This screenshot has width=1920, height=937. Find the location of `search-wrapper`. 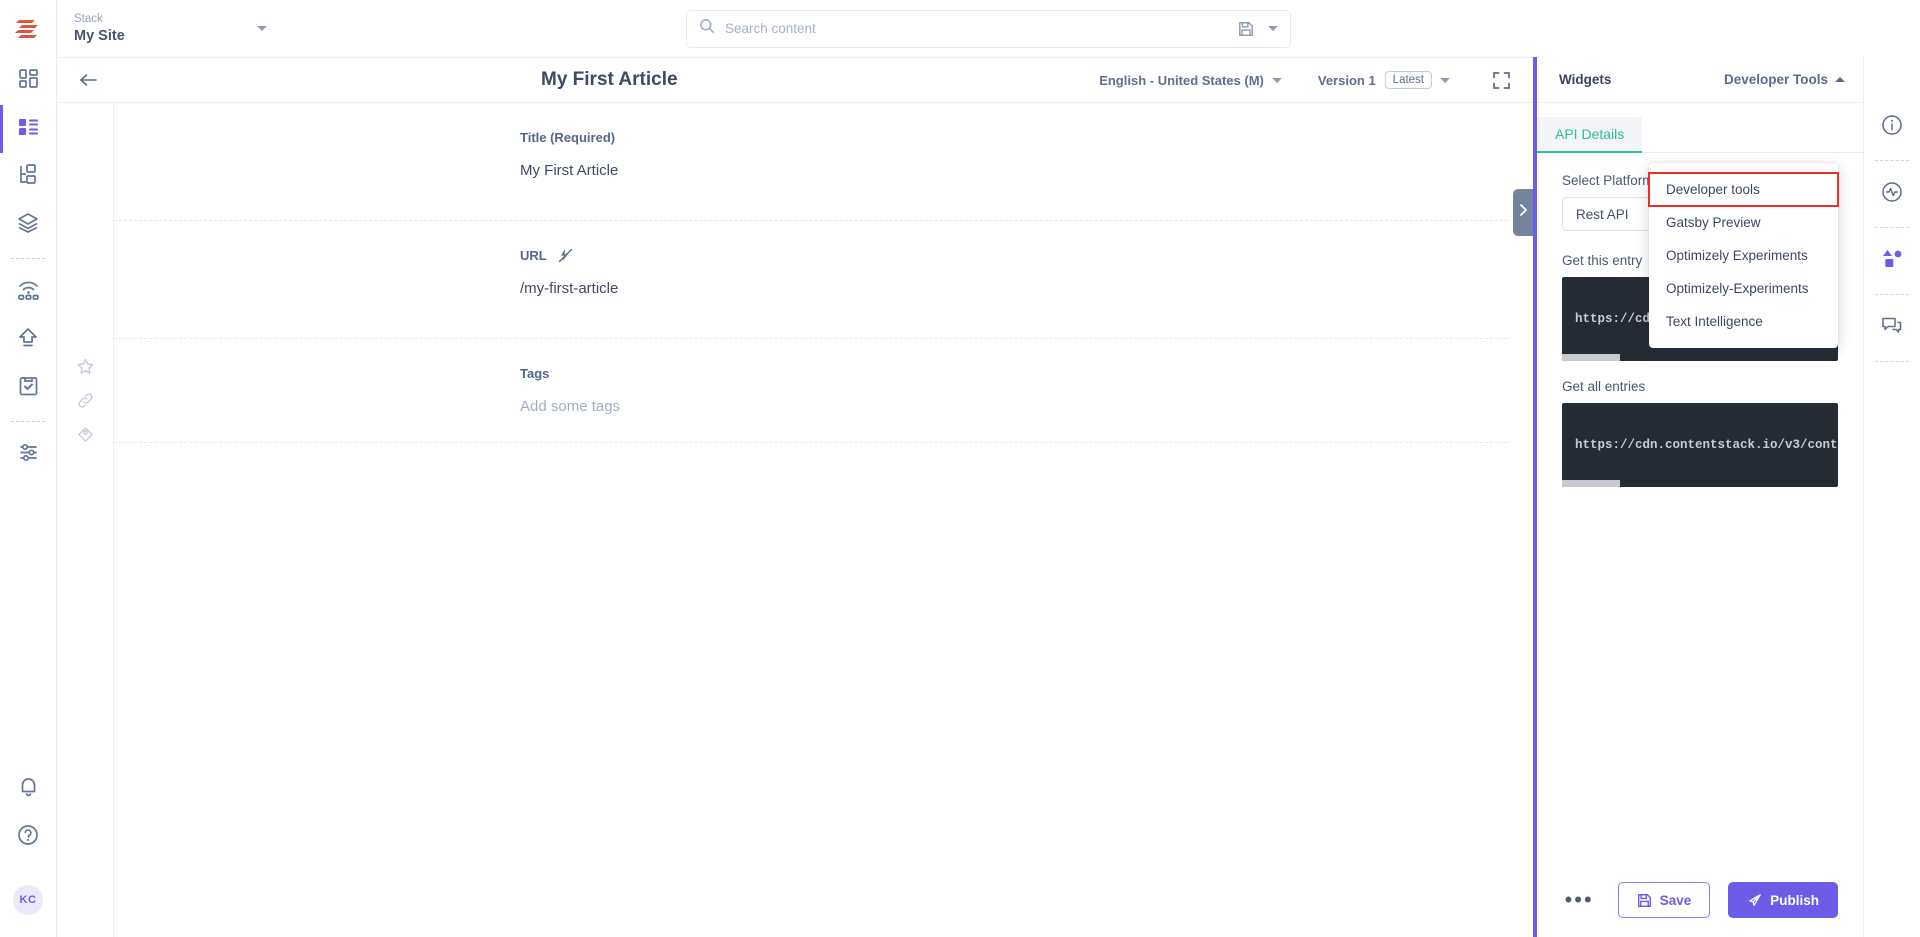

search-wrapper is located at coordinates (988, 28).